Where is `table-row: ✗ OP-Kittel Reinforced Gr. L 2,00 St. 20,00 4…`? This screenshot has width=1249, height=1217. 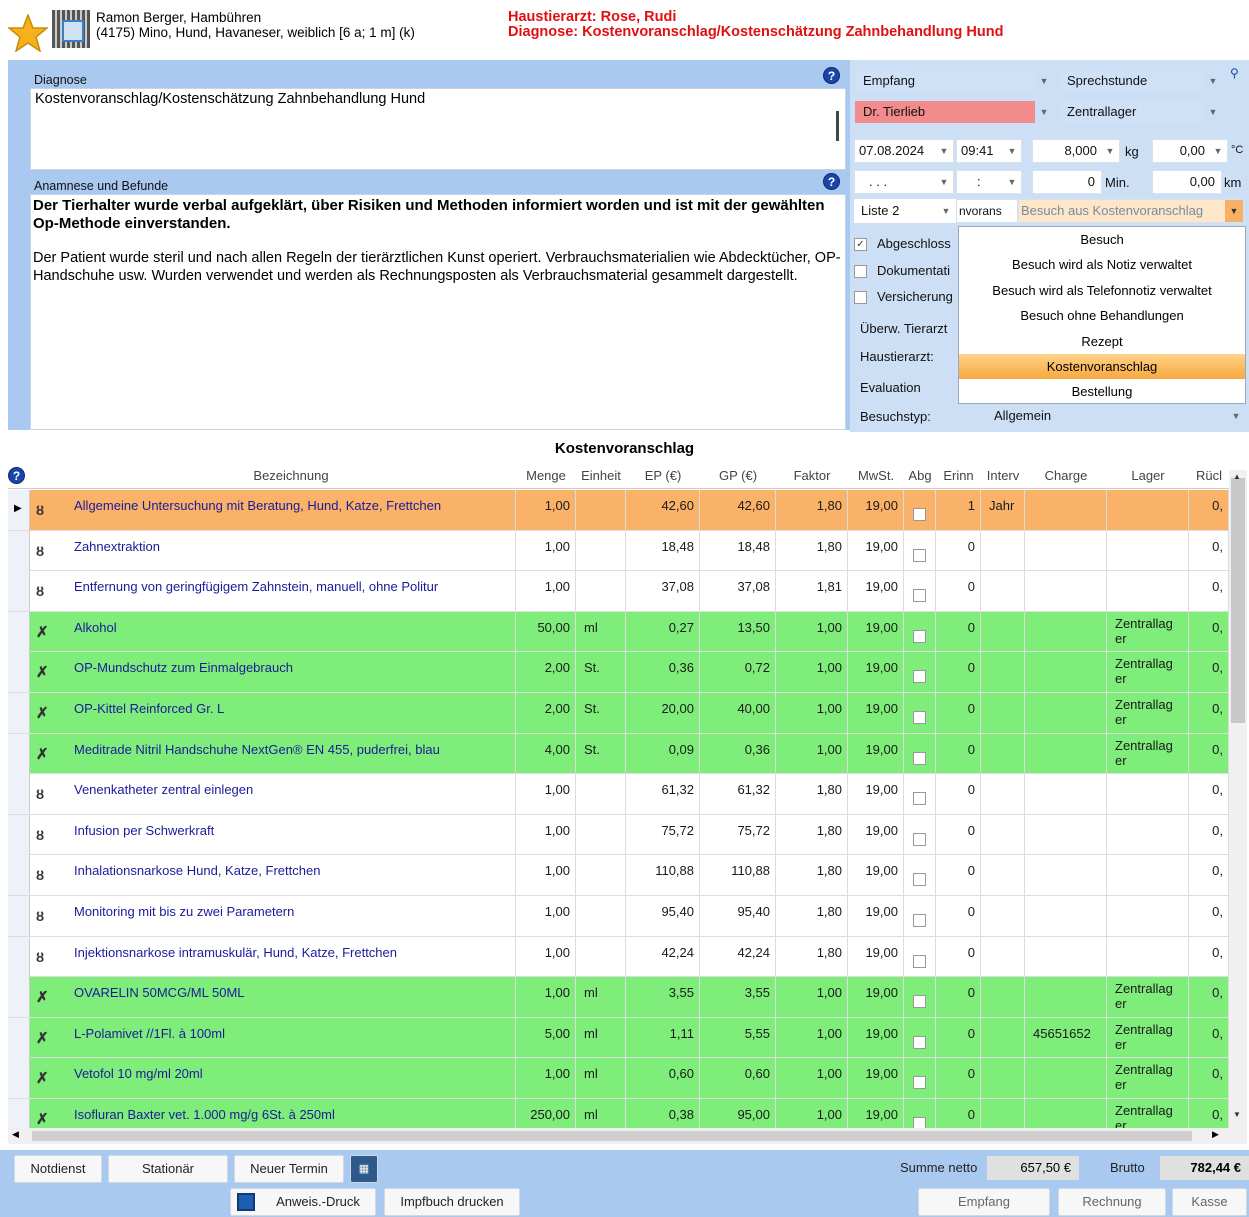 table-row: ✗ OP-Kittel Reinforced Gr. L 2,00 St. 20,00 4… is located at coordinates (618, 713).